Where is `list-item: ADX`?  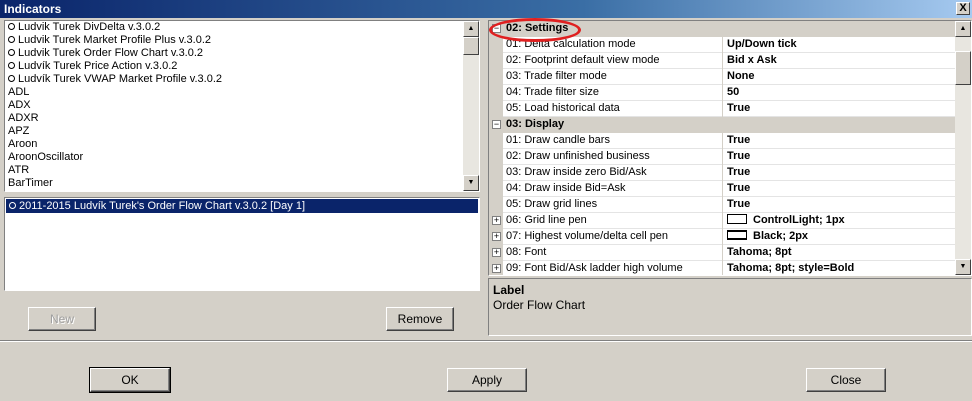 list-item: ADX is located at coordinates (242, 105).